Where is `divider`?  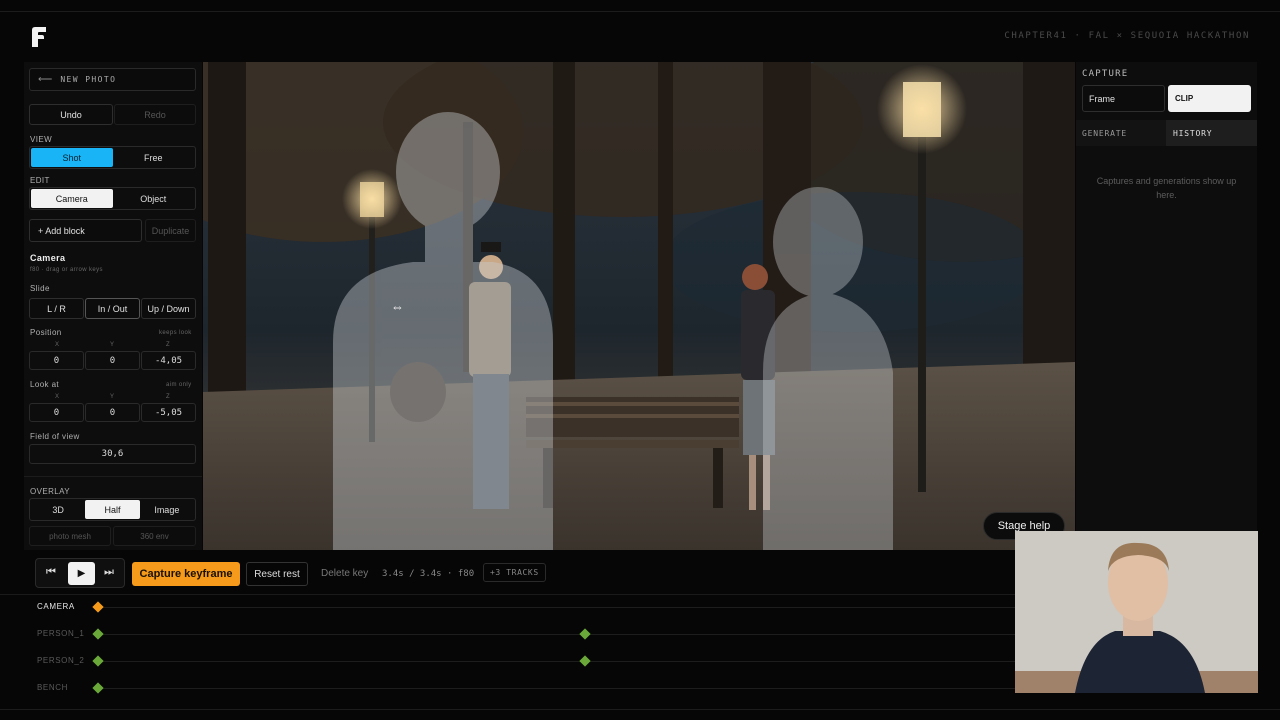
divider is located at coordinates (113, 476).